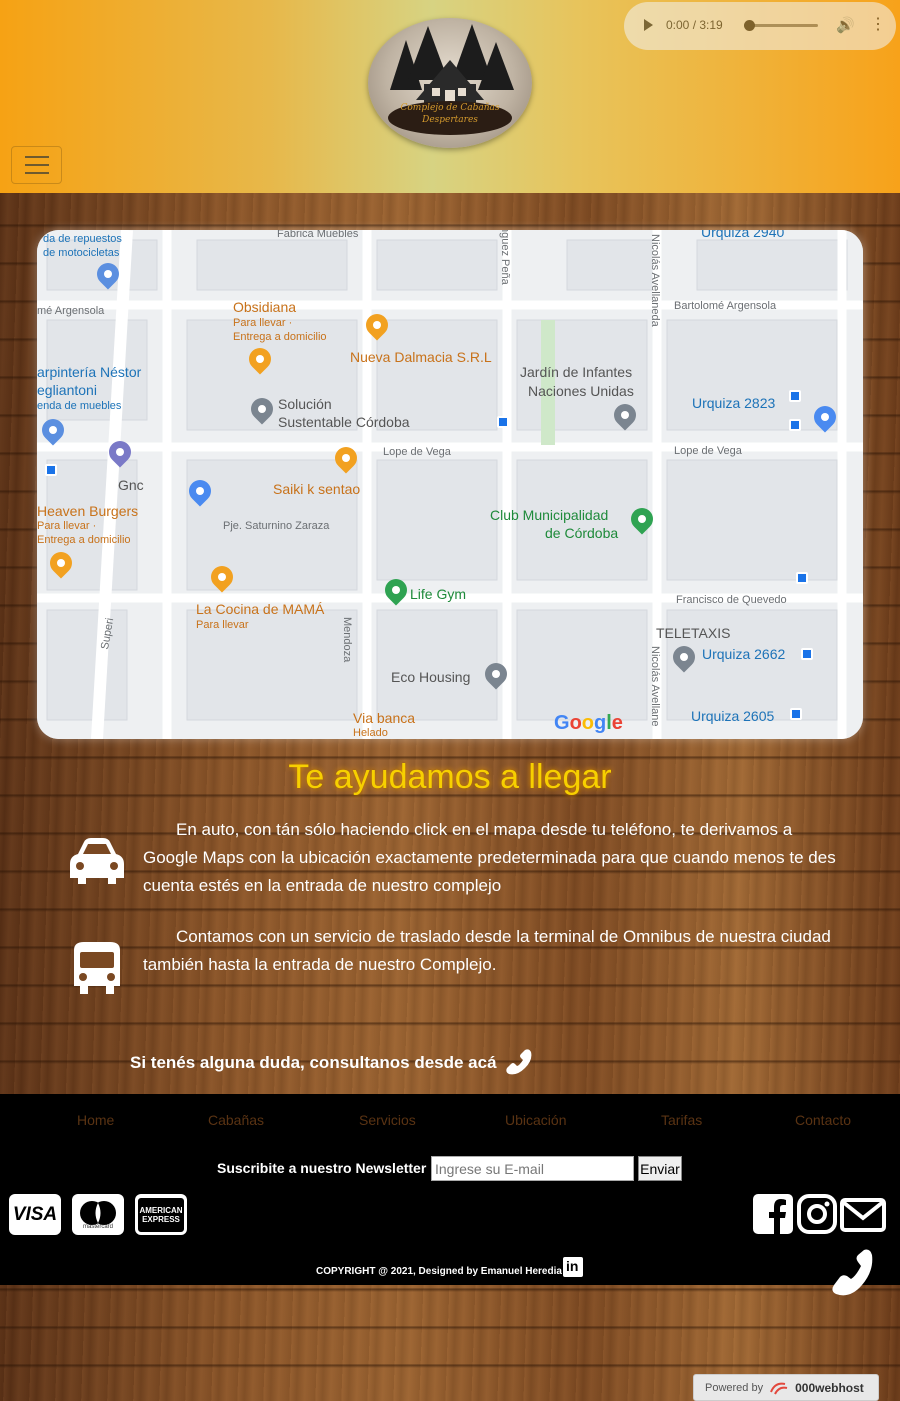  I want to click on amex-card-icon: AMERICAN EXPRESS, so click(161, 1214).